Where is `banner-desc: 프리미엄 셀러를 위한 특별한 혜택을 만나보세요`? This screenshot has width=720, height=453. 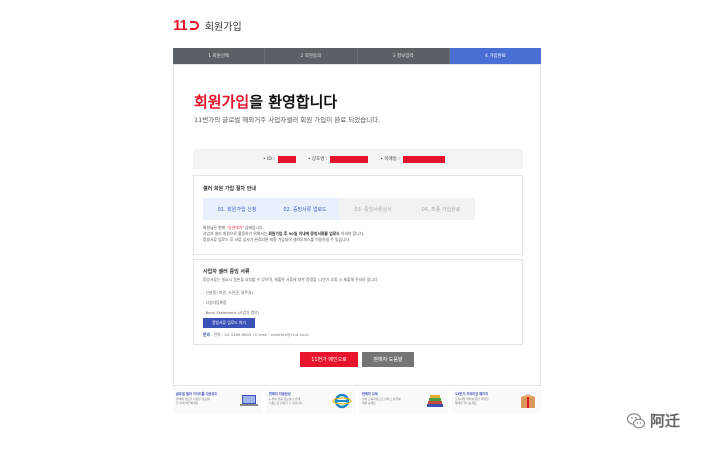 banner-desc: 프리미엄 셀러를 위한 특별한 혜택을 만나보세요 is located at coordinates (472, 401).